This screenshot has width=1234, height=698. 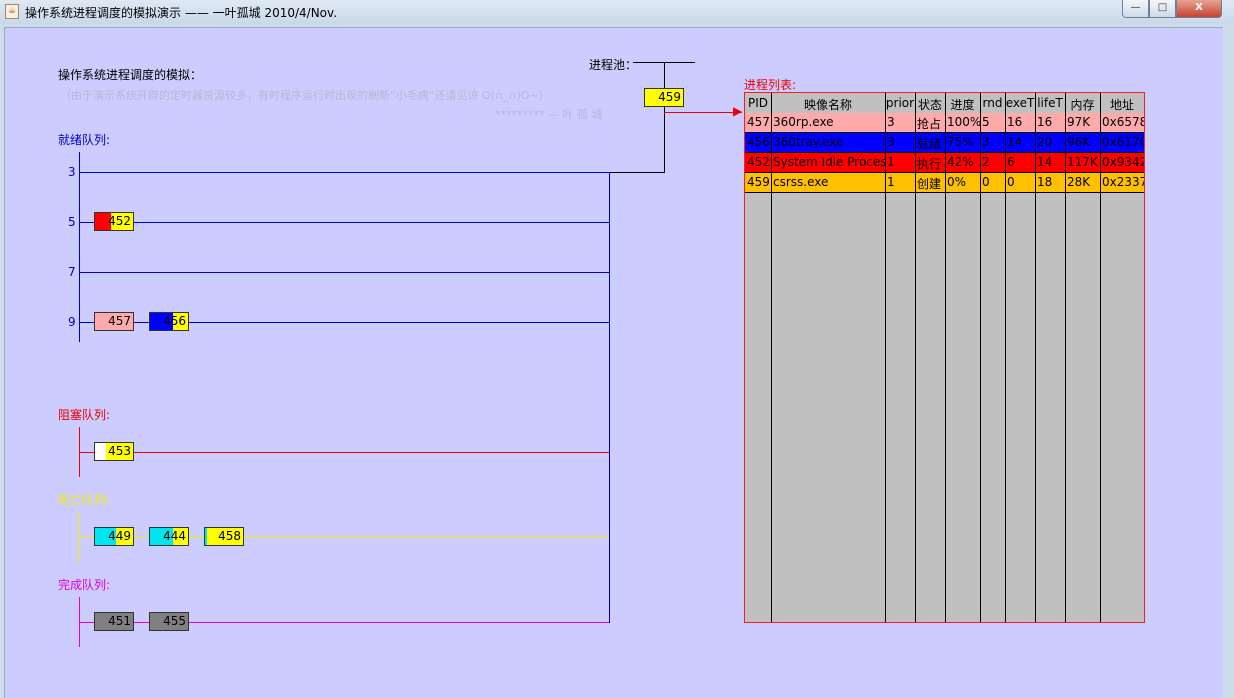 What do you see at coordinates (900, 103) in the screenshot?
I see `column-header: prior` at bounding box center [900, 103].